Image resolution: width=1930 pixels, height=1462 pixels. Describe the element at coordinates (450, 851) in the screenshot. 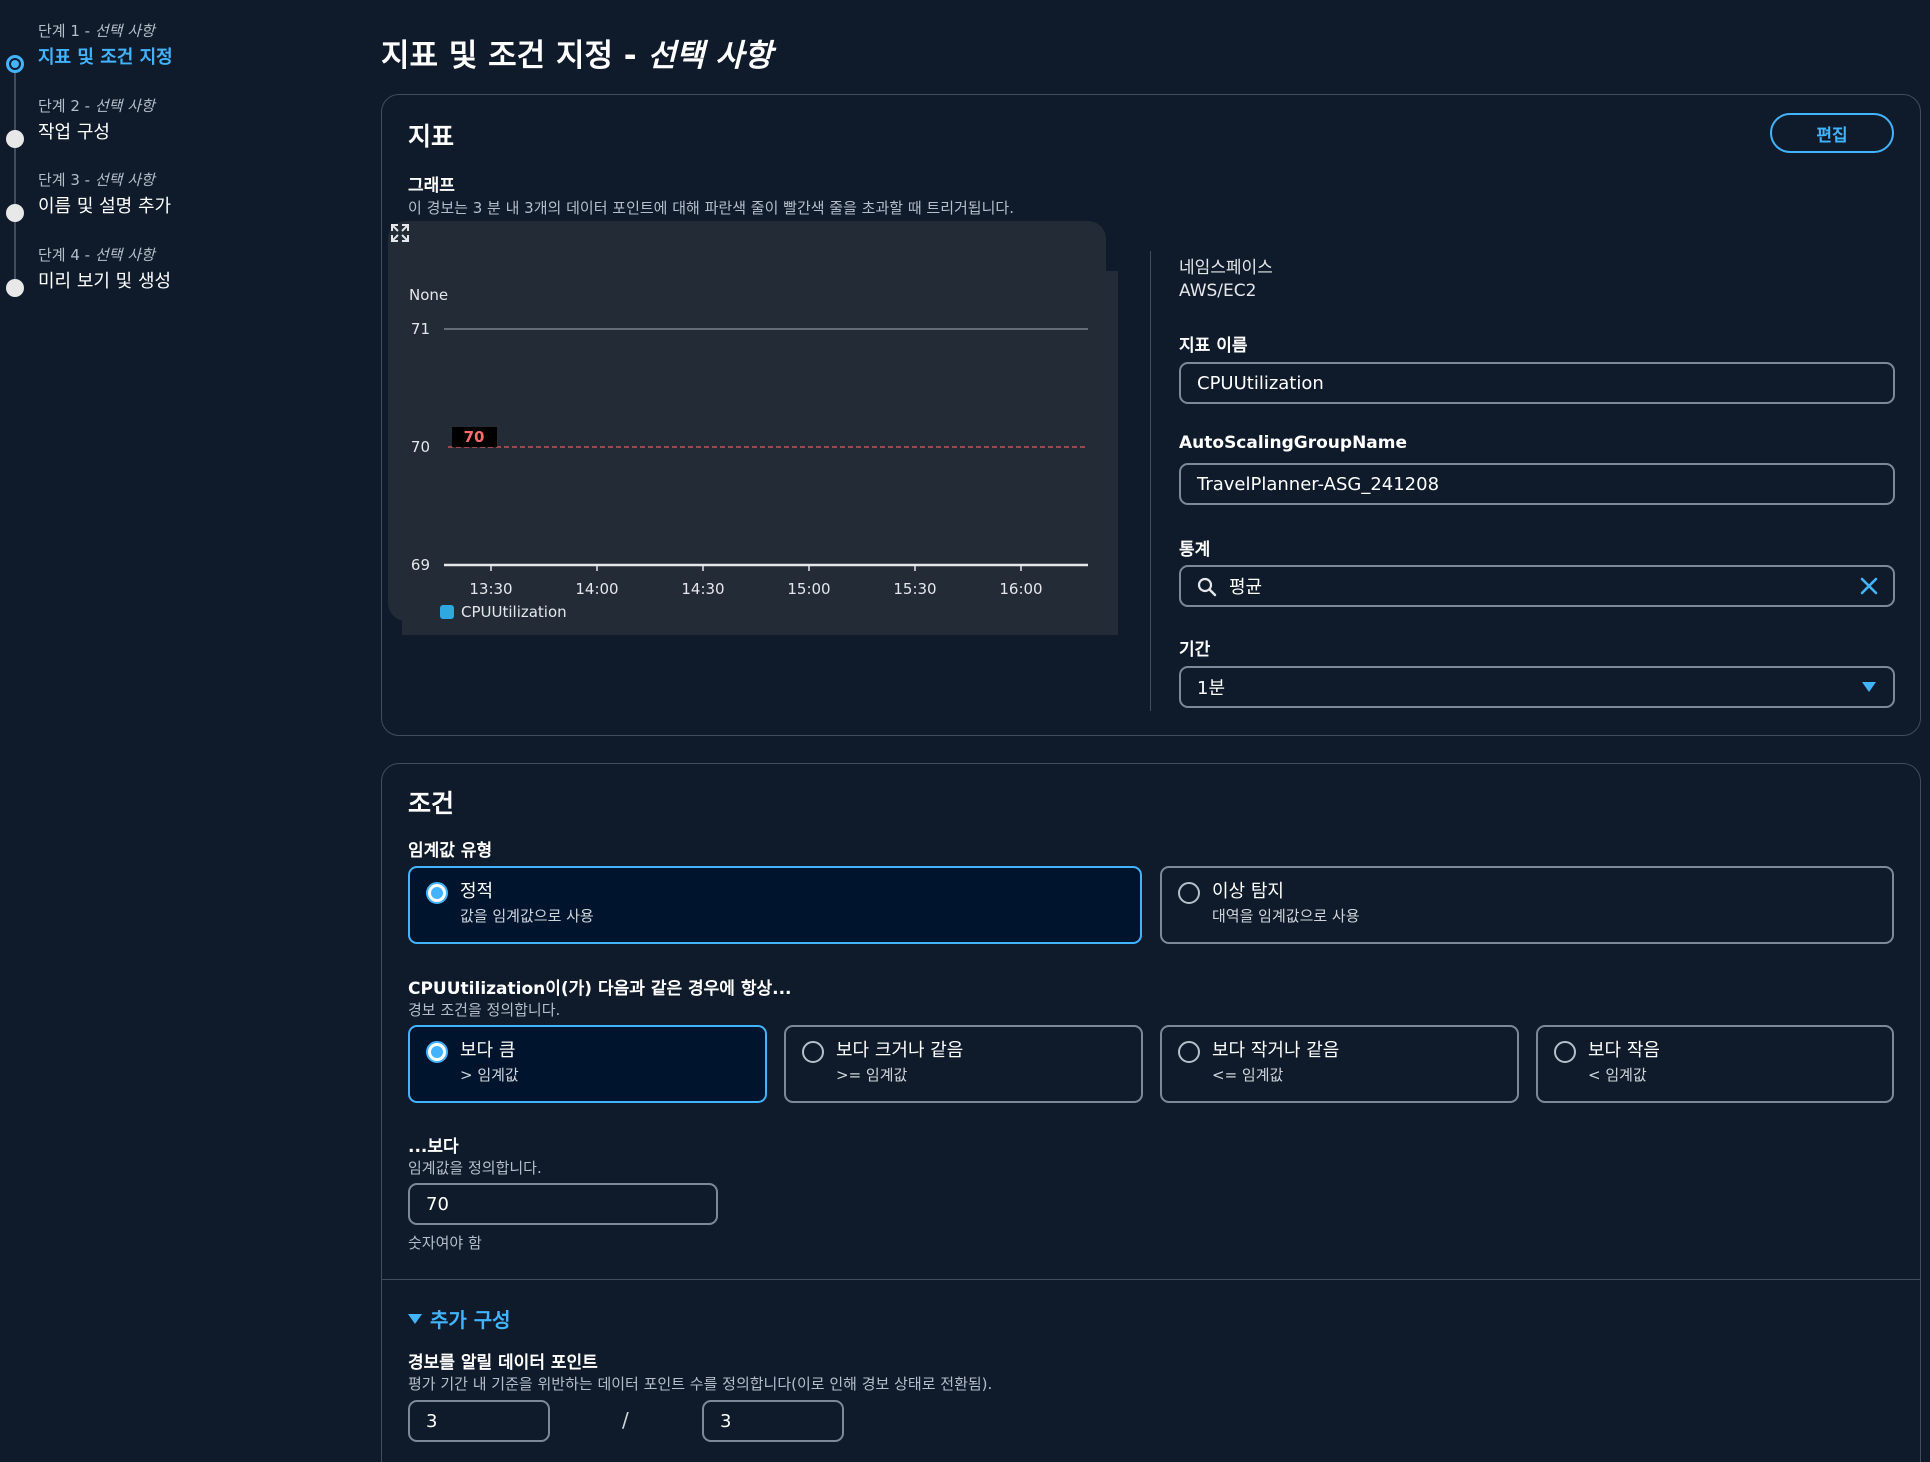

I see `threshold-type-label: 임계값 유형` at that location.